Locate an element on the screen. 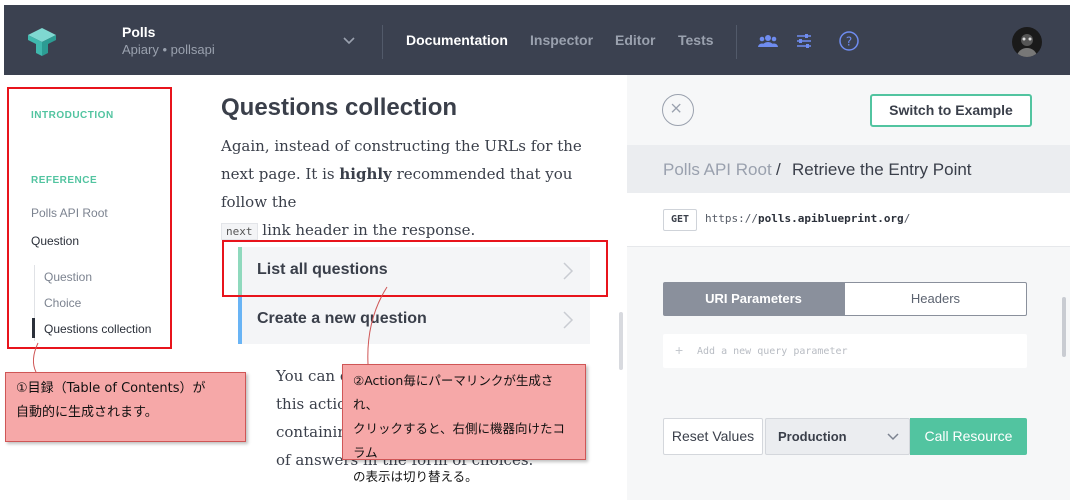 This screenshot has width=1074, height=500. close-button is located at coordinates (678, 110).